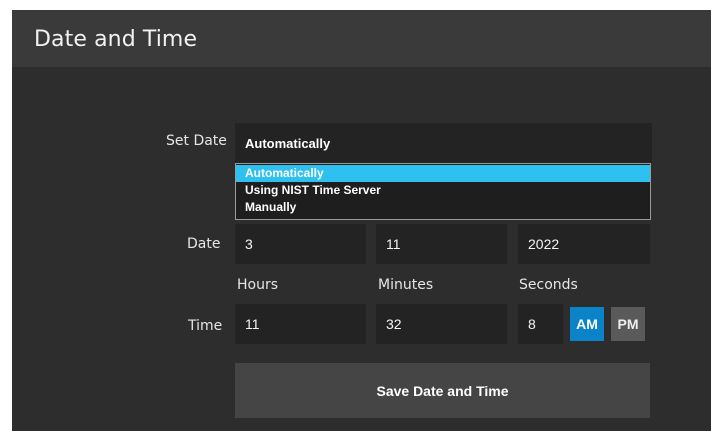 The image size is (711, 431). Describe the element at coordinates (443, 173) in the screenshot. I see `dropdown-option-automatically: Automatically` at that location.